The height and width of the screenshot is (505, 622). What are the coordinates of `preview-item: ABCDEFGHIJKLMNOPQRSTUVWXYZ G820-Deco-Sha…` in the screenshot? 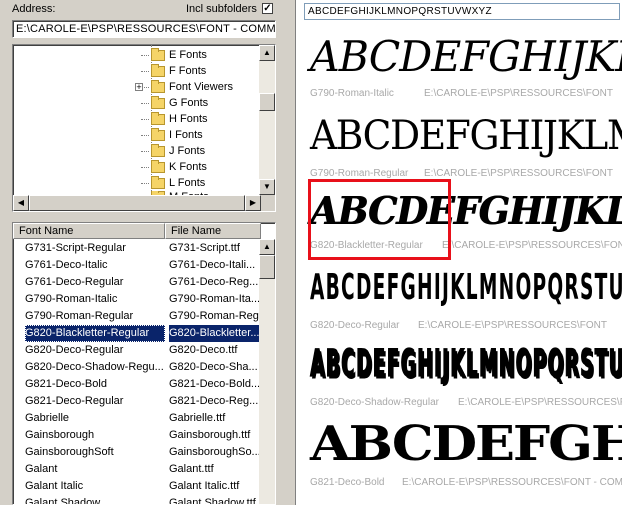 It's located at (466, 376).